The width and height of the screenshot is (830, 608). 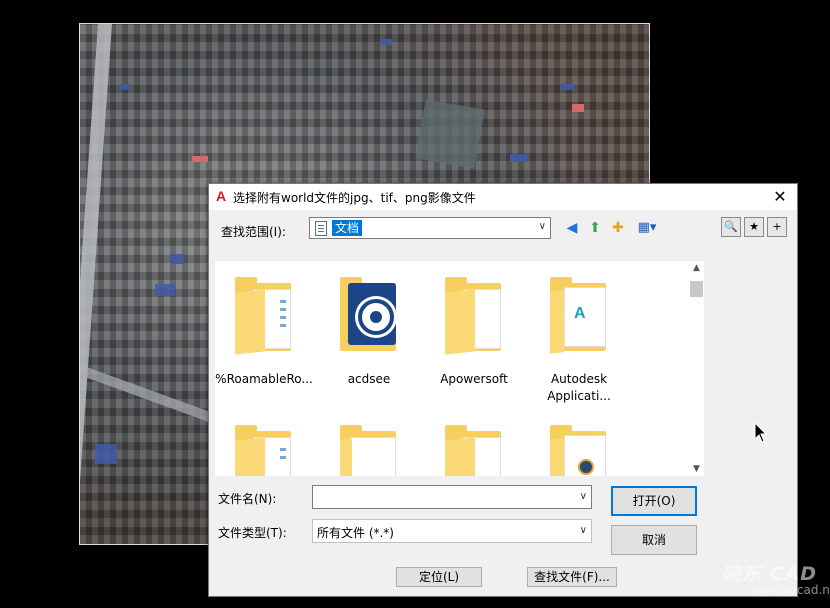 I want to click on autodesk-folder-icon: A, so click(x=579, y=316).